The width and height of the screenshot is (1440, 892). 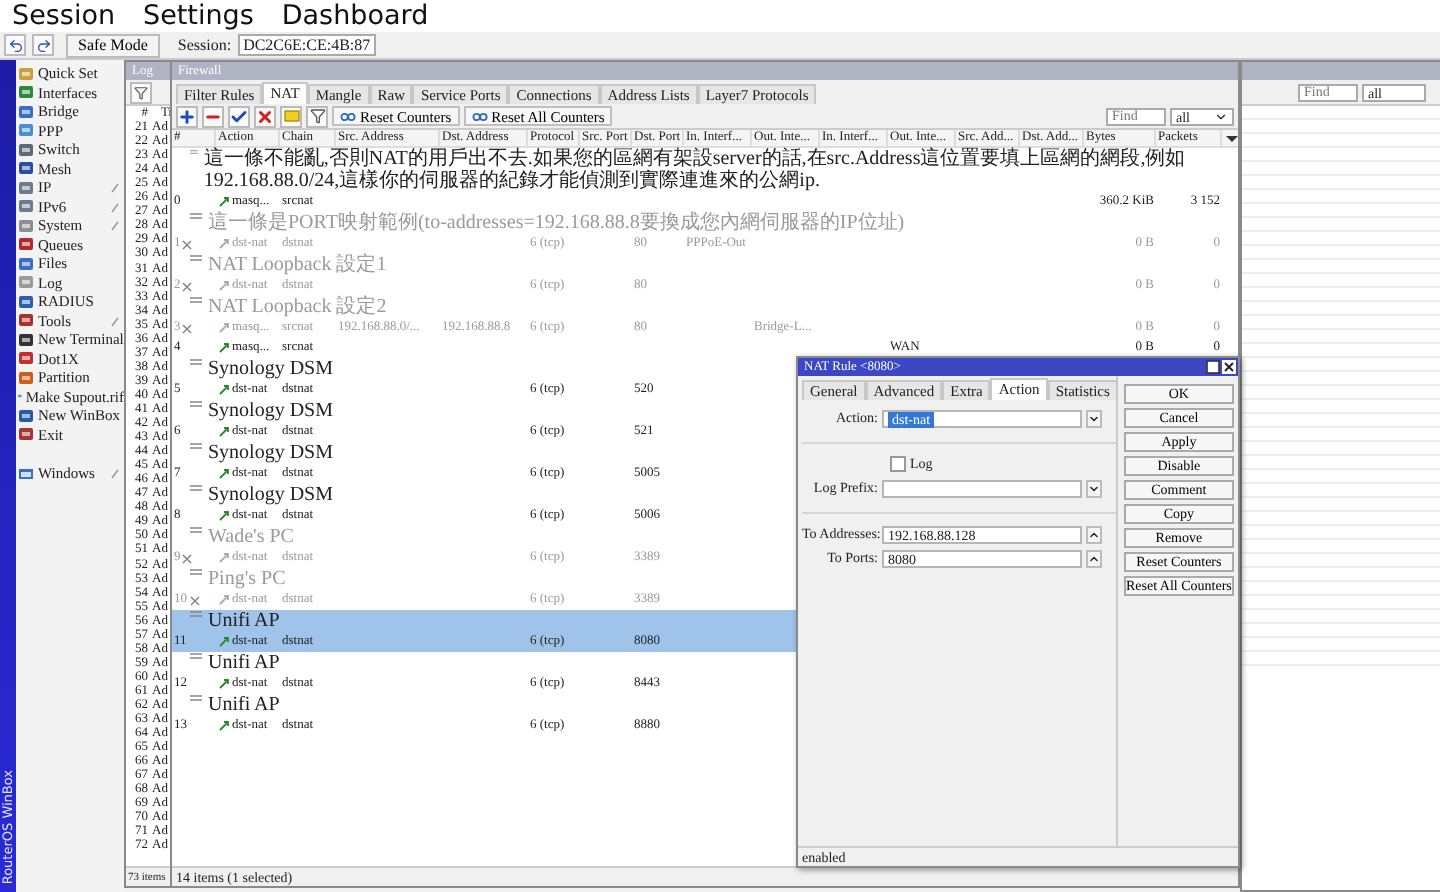 I want to click on rule-comment: NAT Loopback 設定1, so click(x=297, y=265).